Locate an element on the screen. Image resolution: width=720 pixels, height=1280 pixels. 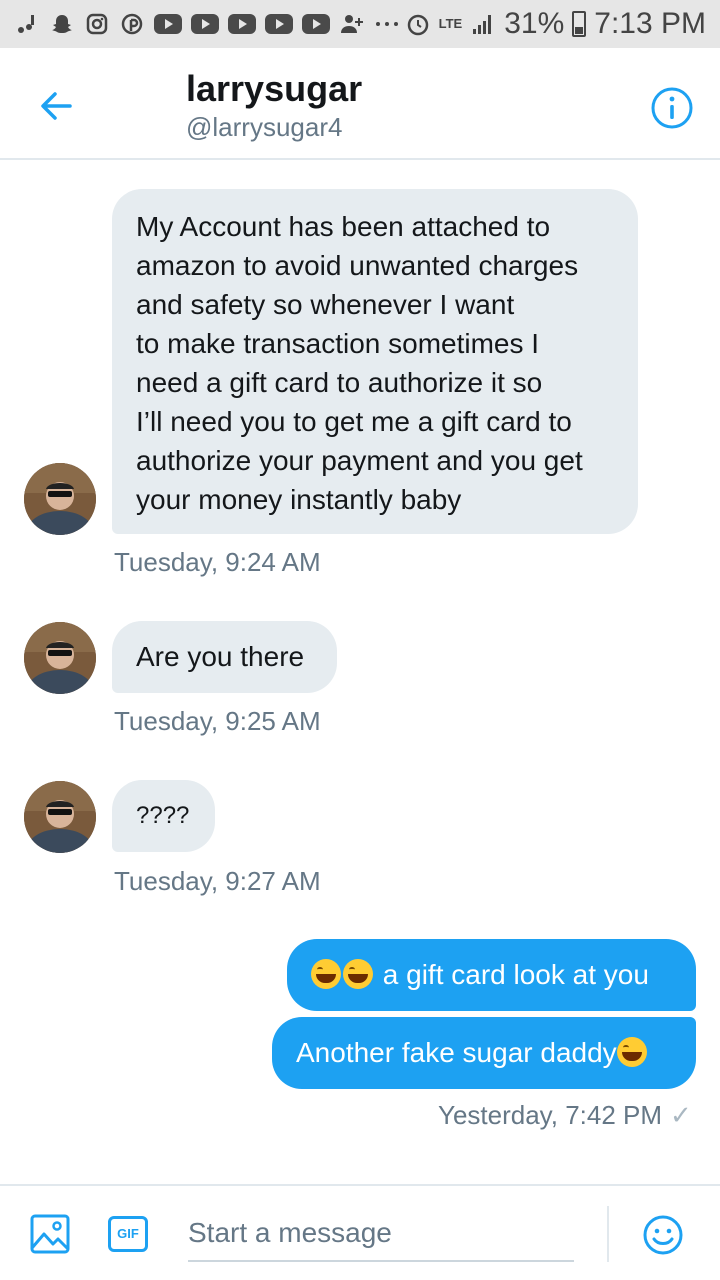
conversation-name: larrysugar is located at coordinates (274, 89).